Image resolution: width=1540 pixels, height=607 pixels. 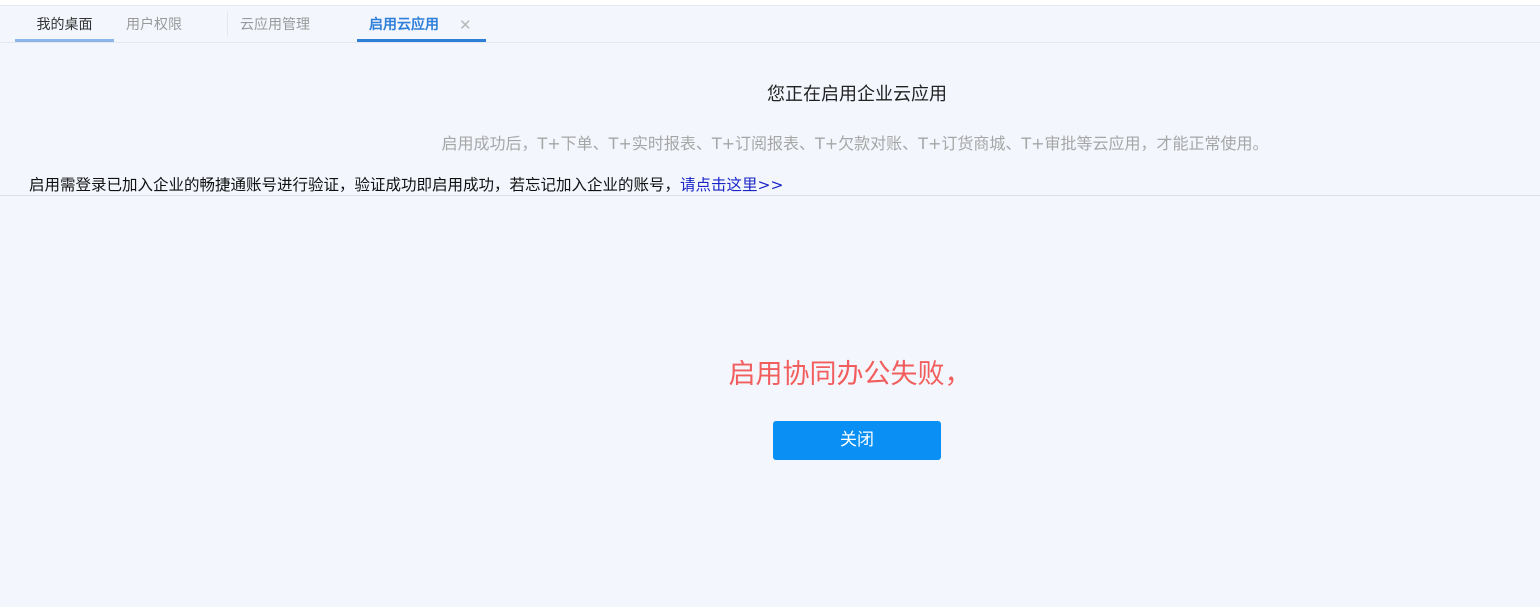 I want to click on tab-label: 云应用管理, so click(x=275, y=25).